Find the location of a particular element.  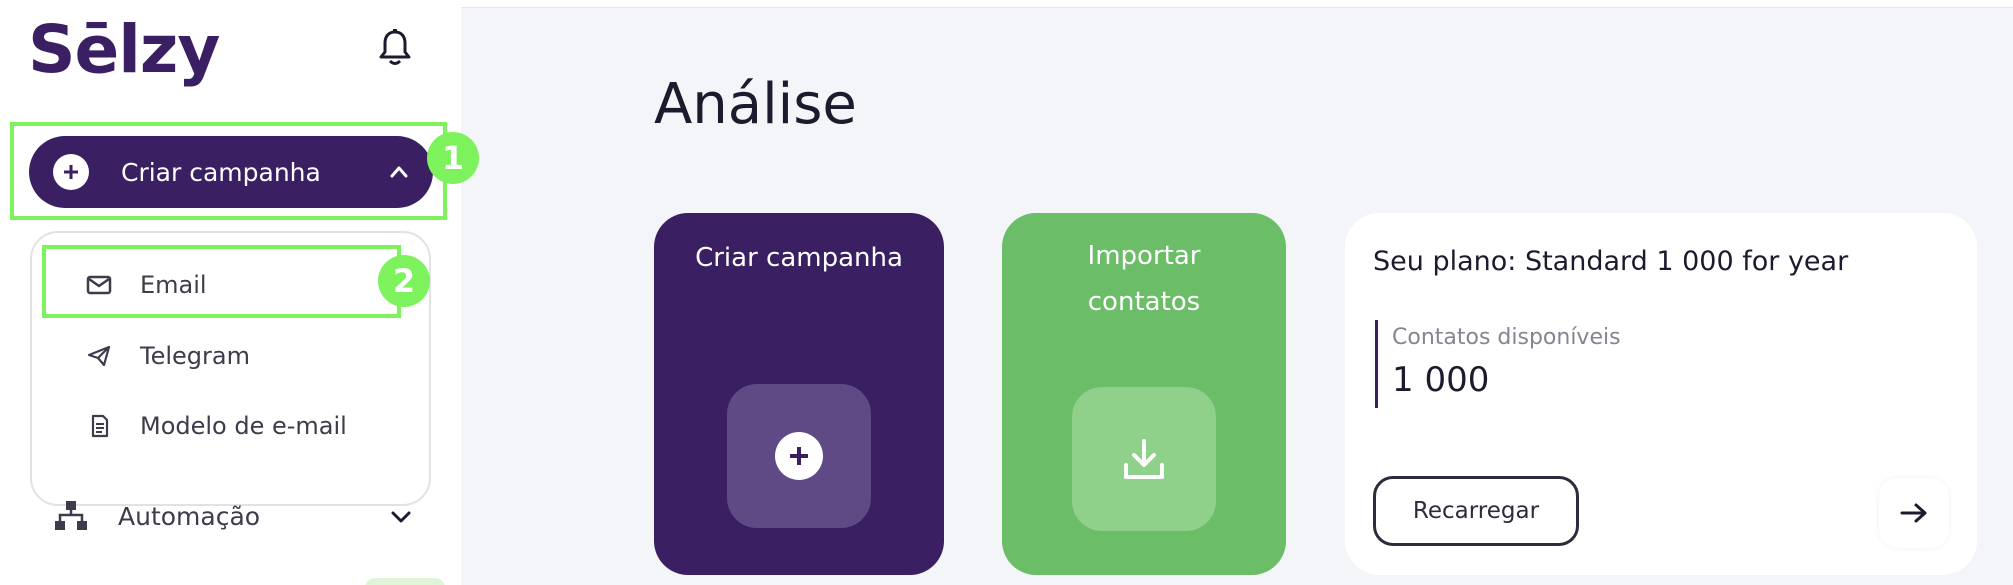

hierarchy-icon is located at coordinates (71, 515).